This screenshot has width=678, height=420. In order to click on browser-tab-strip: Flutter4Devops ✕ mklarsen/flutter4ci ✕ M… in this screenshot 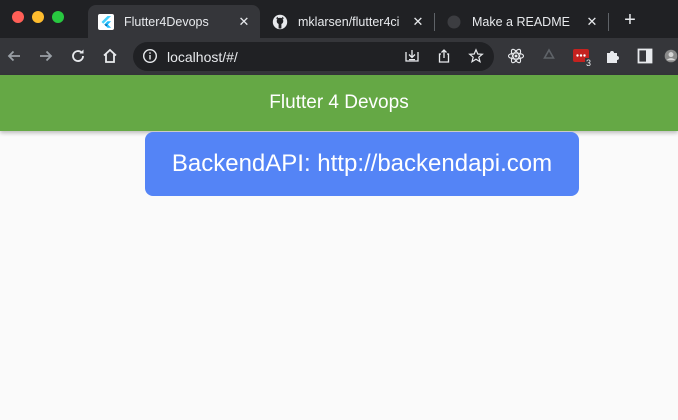, I will do `click(339, 19)`.